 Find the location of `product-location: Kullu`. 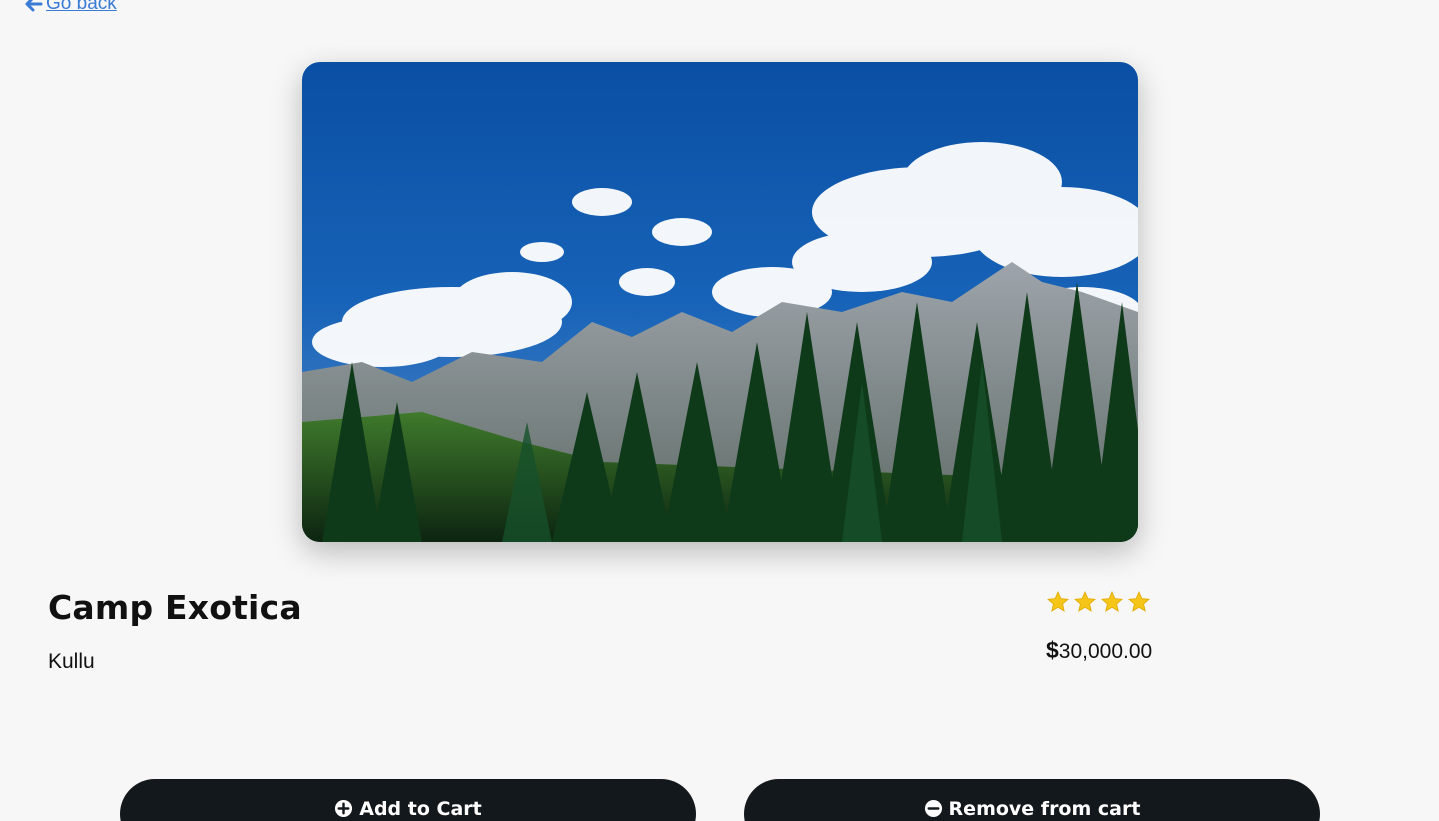

product-location: Kullu is located at coordinates (71, 661).